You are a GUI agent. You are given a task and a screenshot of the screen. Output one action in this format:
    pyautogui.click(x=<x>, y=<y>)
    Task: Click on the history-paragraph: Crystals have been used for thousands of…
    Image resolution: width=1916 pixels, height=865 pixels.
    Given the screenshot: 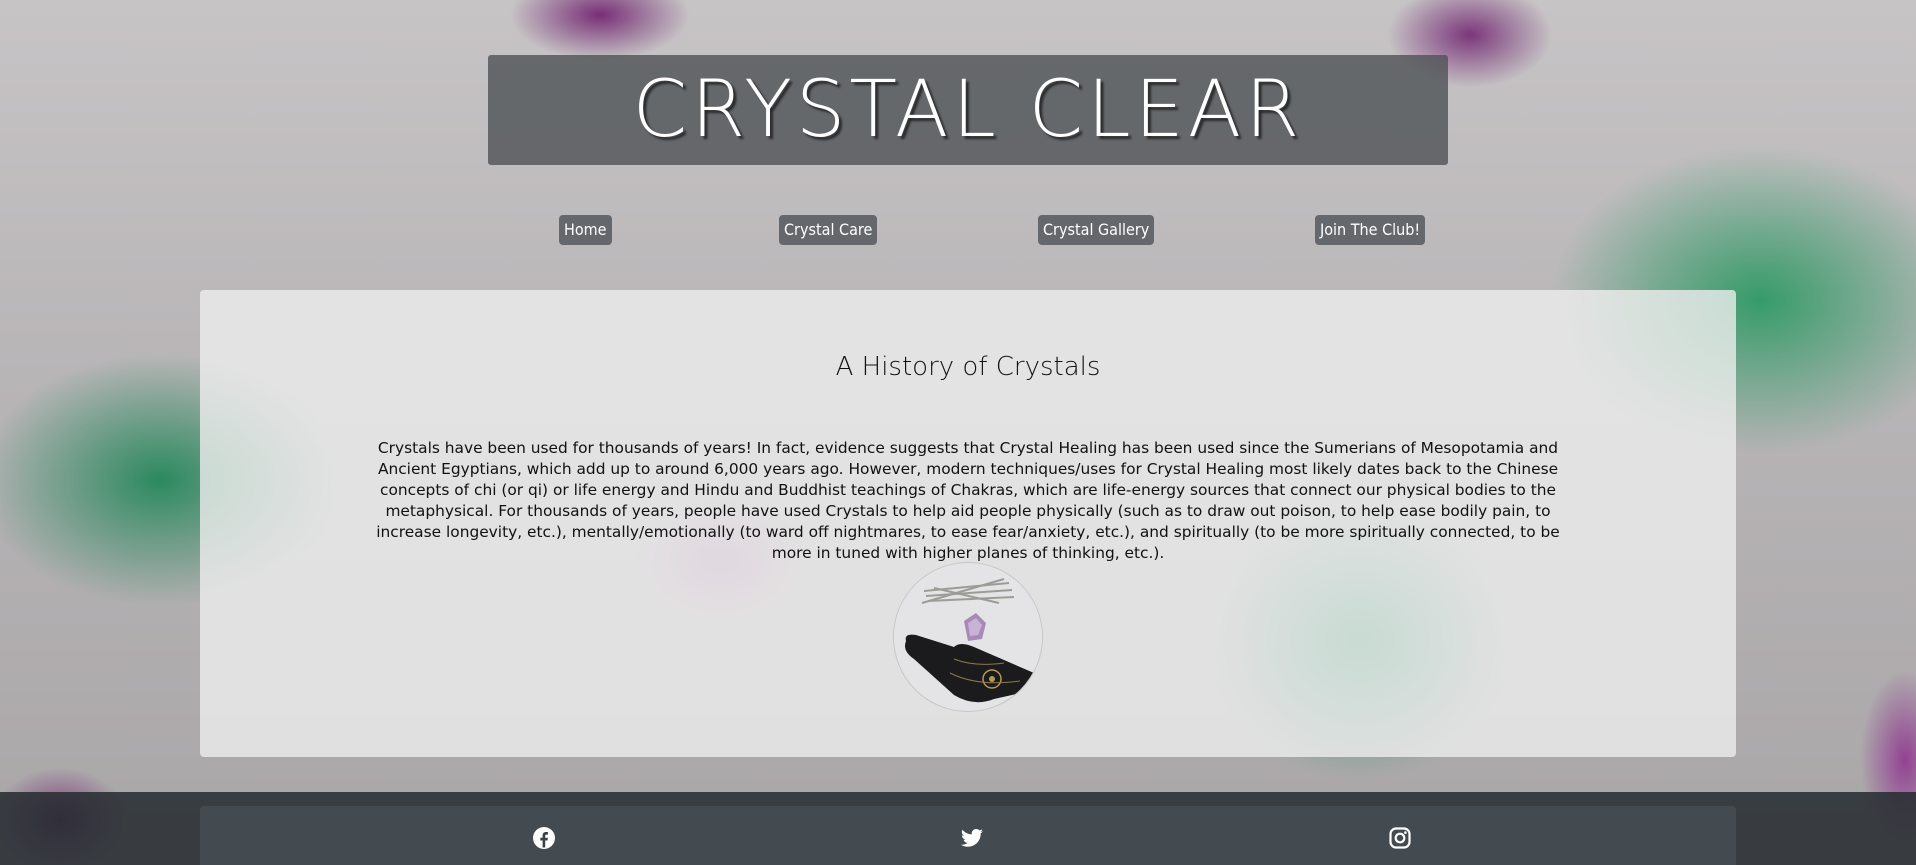 What is the action you would take?
    pyautogui.click(x=968, y=500)
    